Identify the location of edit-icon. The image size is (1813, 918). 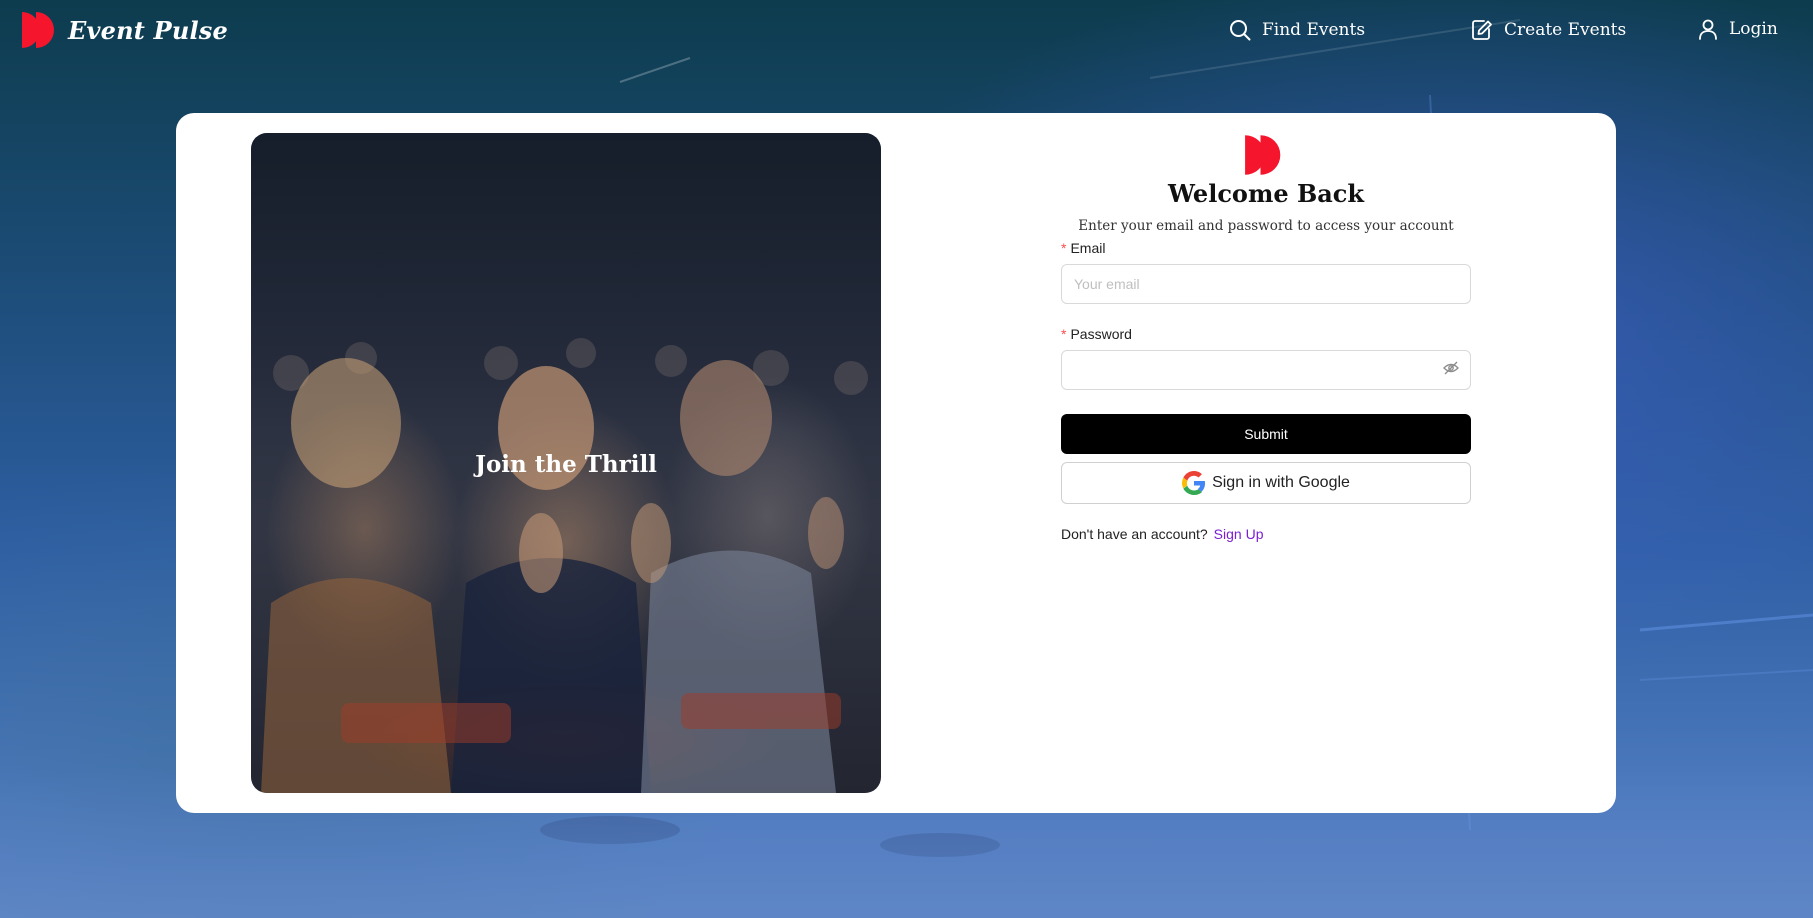
(1482, 30).